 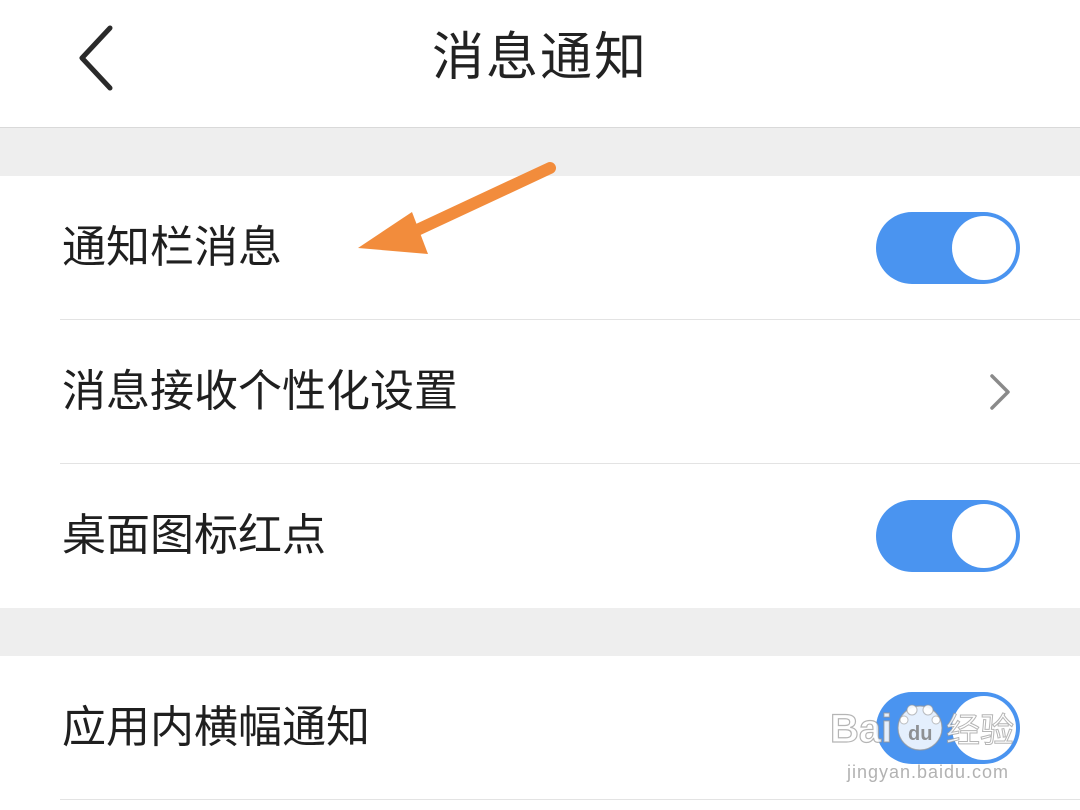 What do you see at coordinates (539, 58) in the screenshot?
I see `page-title: 消息通知` at bounding box center [539, 58].